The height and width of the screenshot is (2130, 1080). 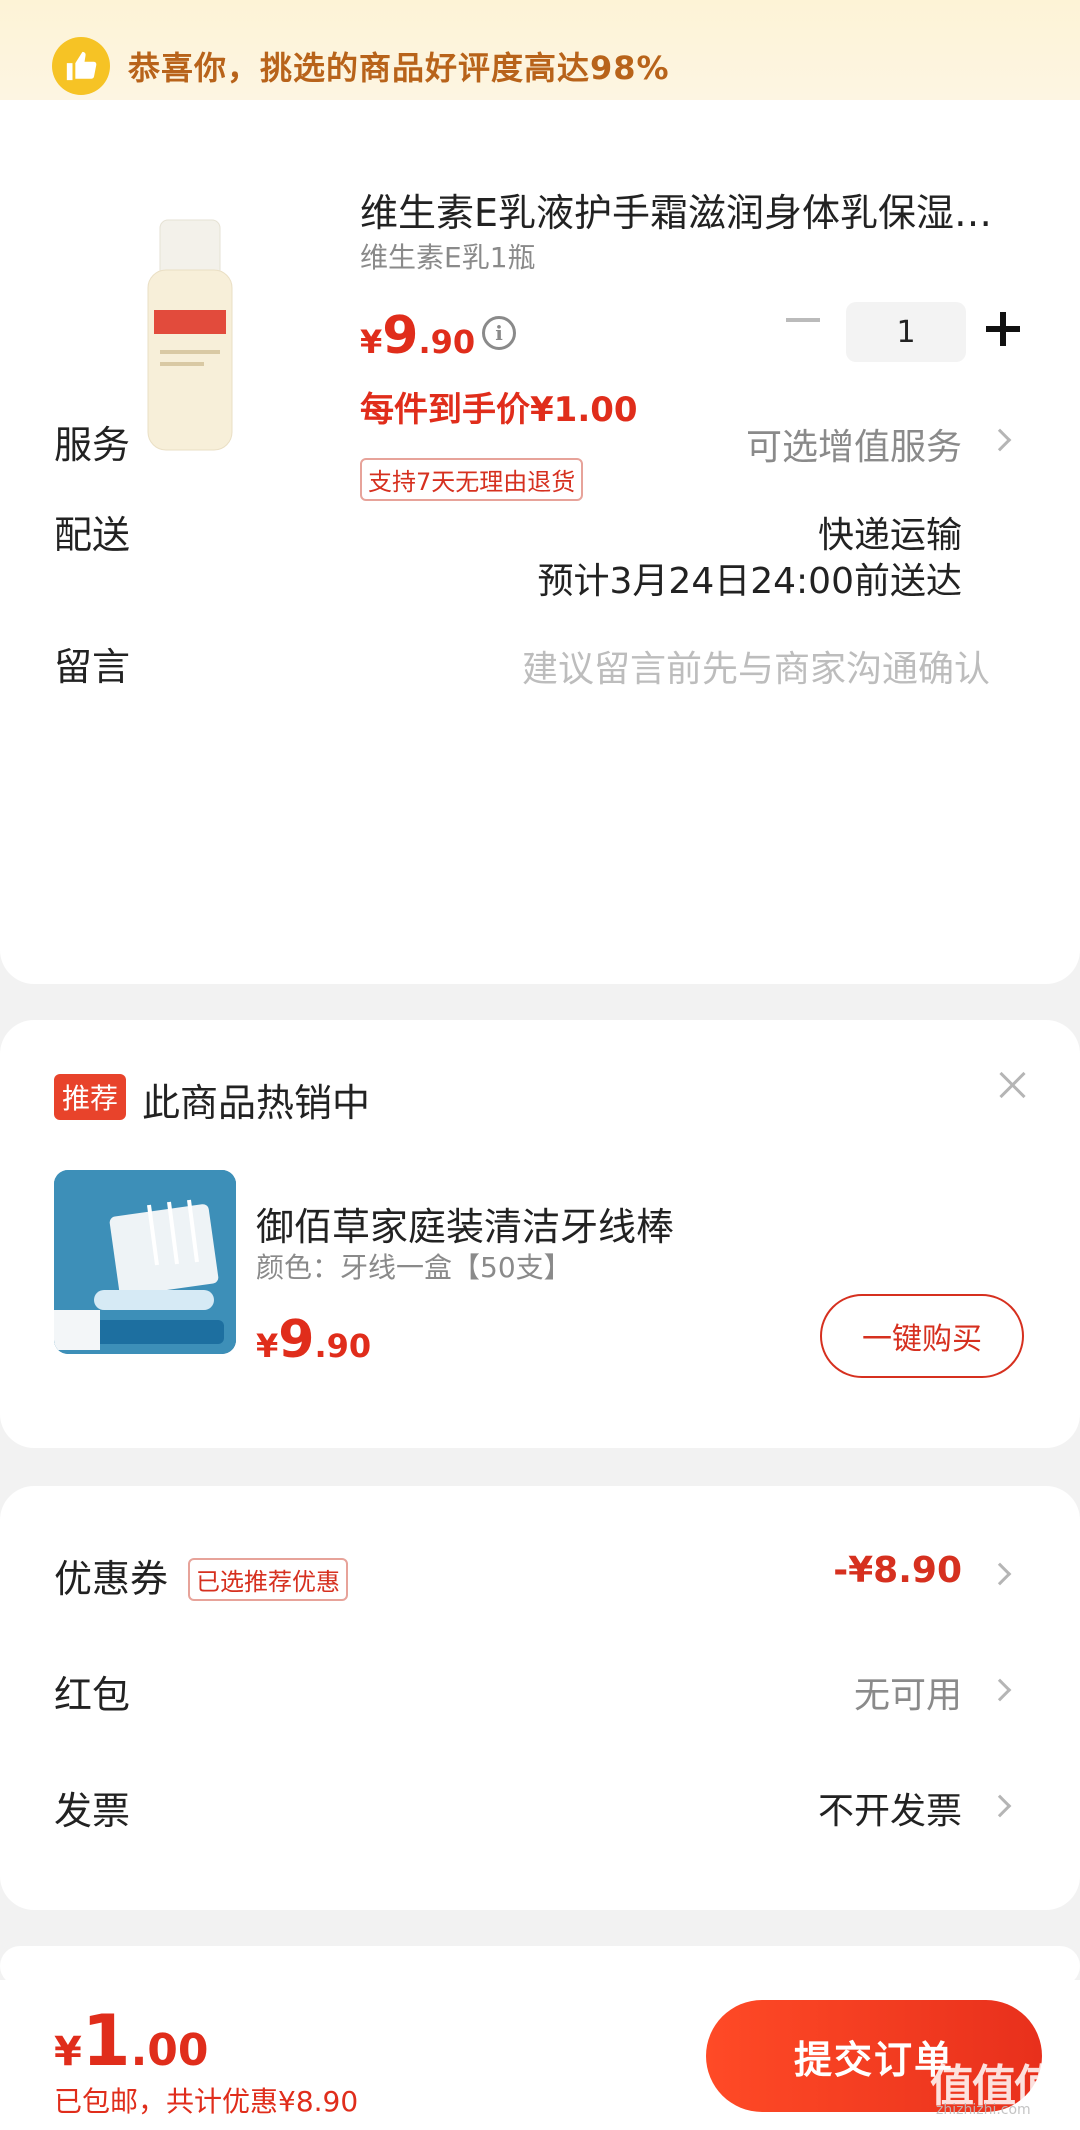 What do you see at coordinates (803, 320) in the screenshot?
I see `decrease-quantity-button` at bounding box center [803, 320].